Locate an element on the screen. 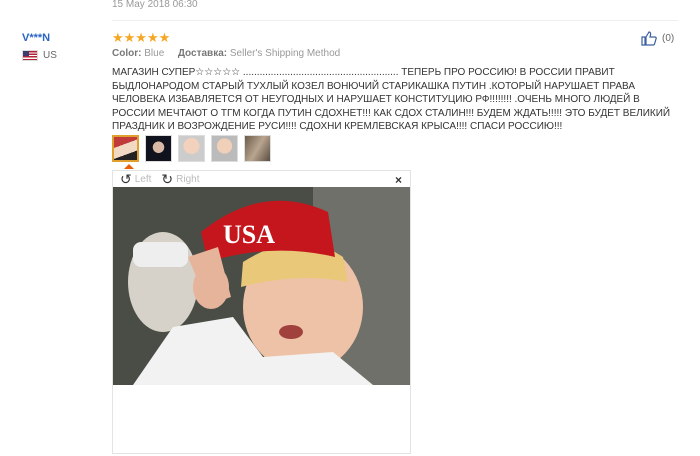  color-value: Blue is located at coordinates (154, 53).